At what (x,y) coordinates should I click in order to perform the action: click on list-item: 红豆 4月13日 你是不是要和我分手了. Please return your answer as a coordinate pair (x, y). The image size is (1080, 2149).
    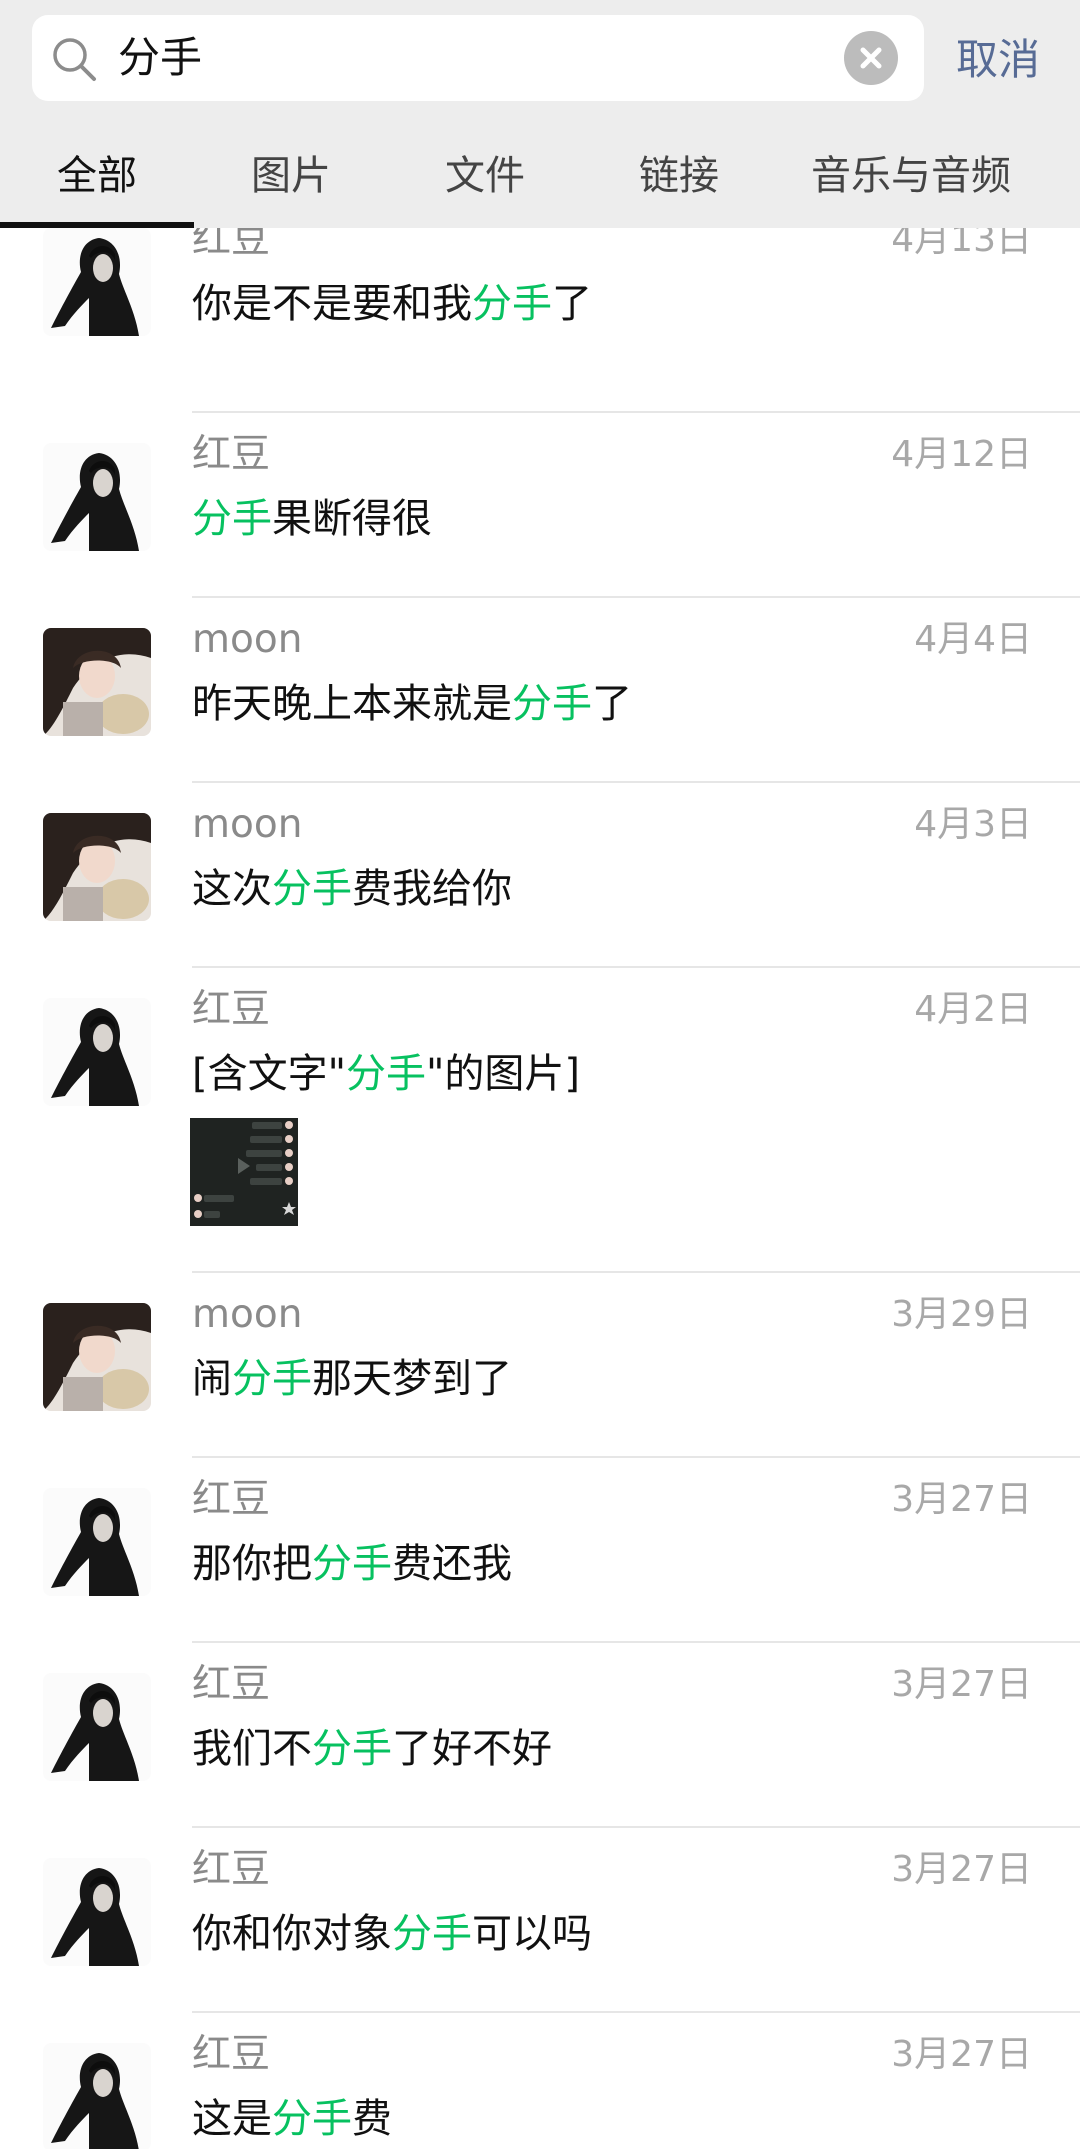
    Looking at the image, I should click on (540, 320).